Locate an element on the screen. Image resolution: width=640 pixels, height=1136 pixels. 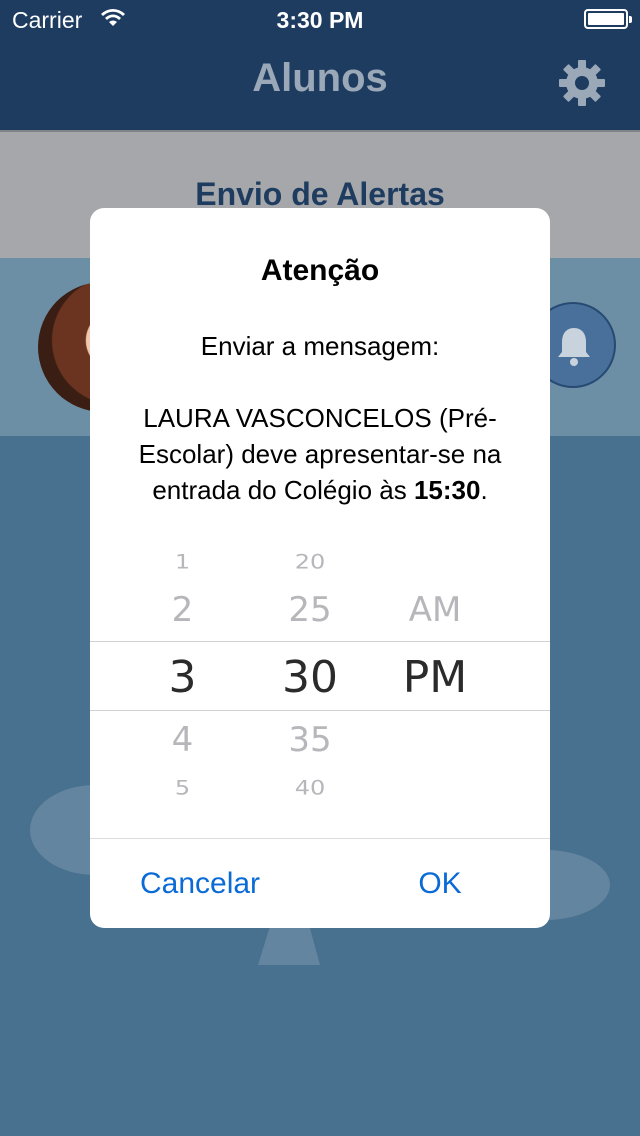
picker-selection-bottom is located at coordinates (320, 710).